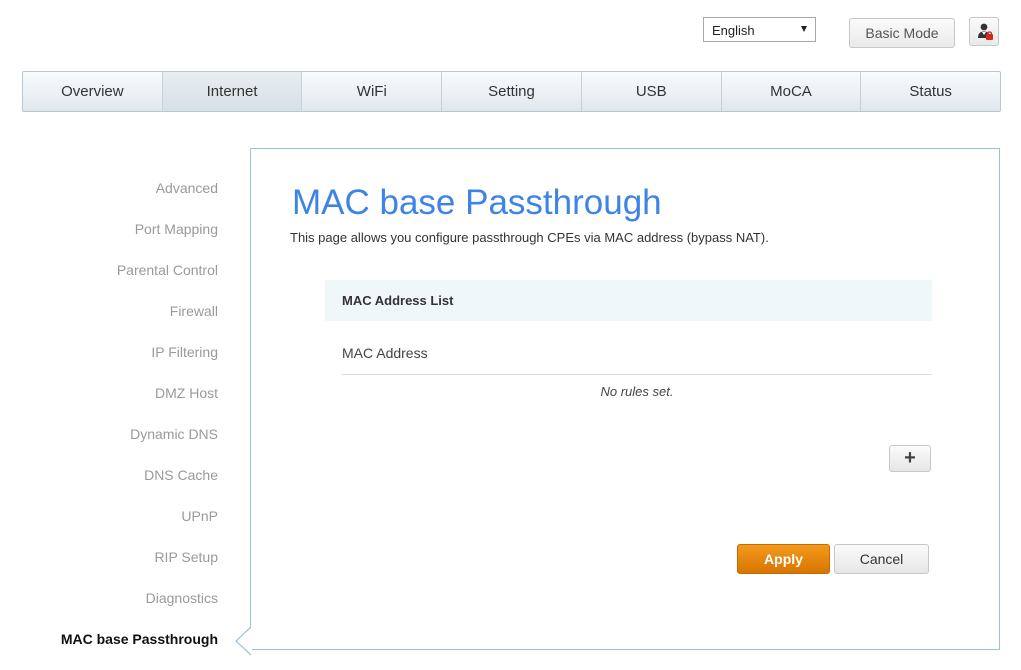 Image resolution: width=1021 pixels, height=670 pixels. I want to click on table-divider, so click(637, 374).